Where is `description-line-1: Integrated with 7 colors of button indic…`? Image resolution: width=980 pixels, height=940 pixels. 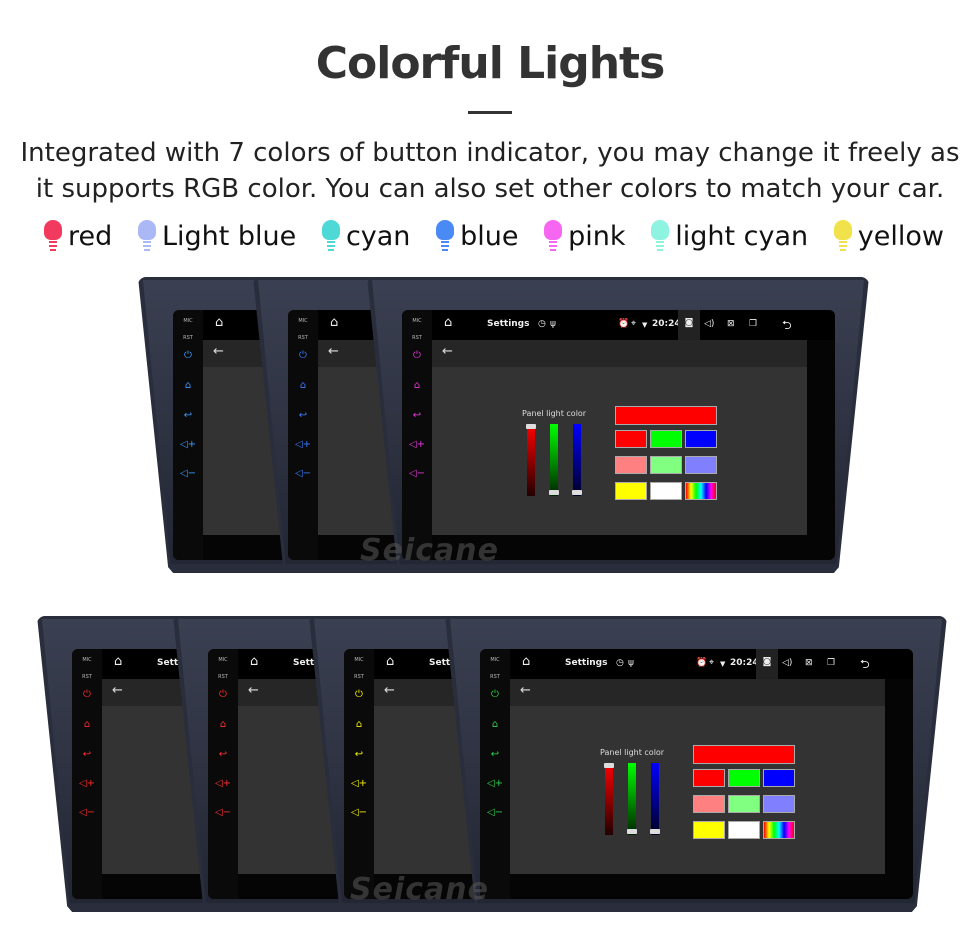 description-line-1: Integrated with 7 colors of button indic… is located at coordinates (490, 153).